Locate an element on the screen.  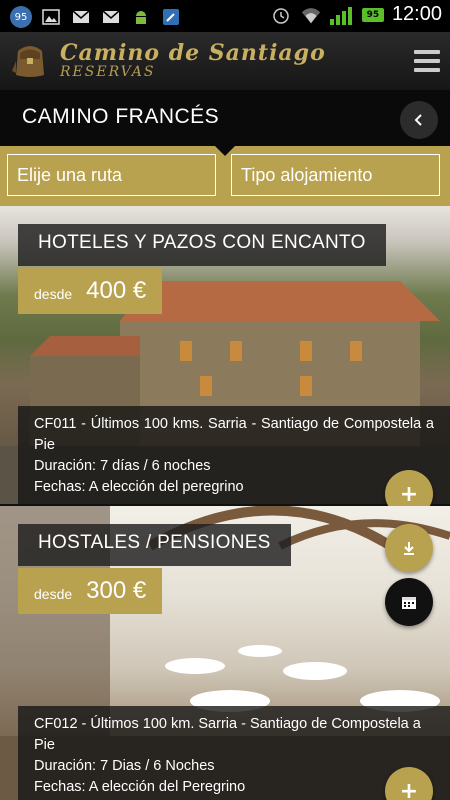
app-header: Camino de Santiago RESERVAS is located at coordinates (225, 61).